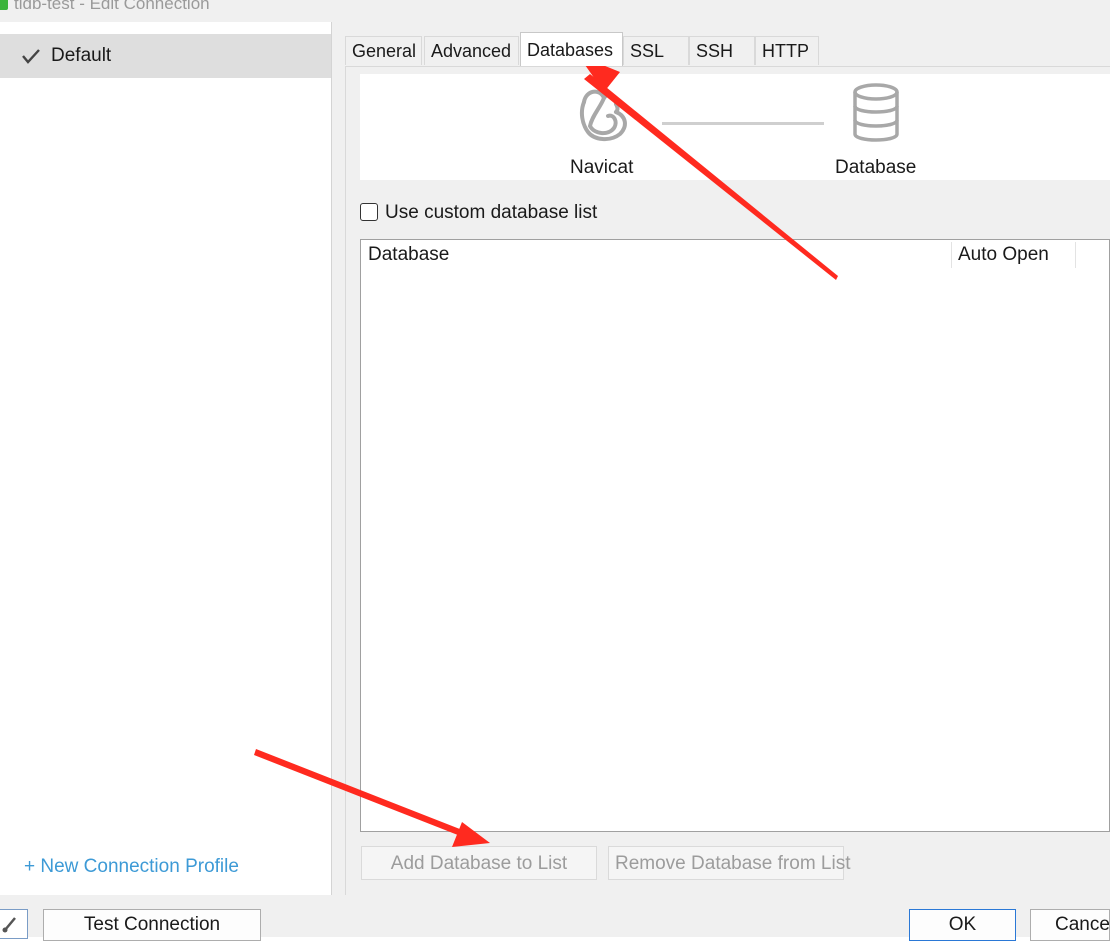  What do you see at coordinates (479, 863) in the screenshot?
I see `add-database-button: Add Database to List` at bounding box center [479, 863].